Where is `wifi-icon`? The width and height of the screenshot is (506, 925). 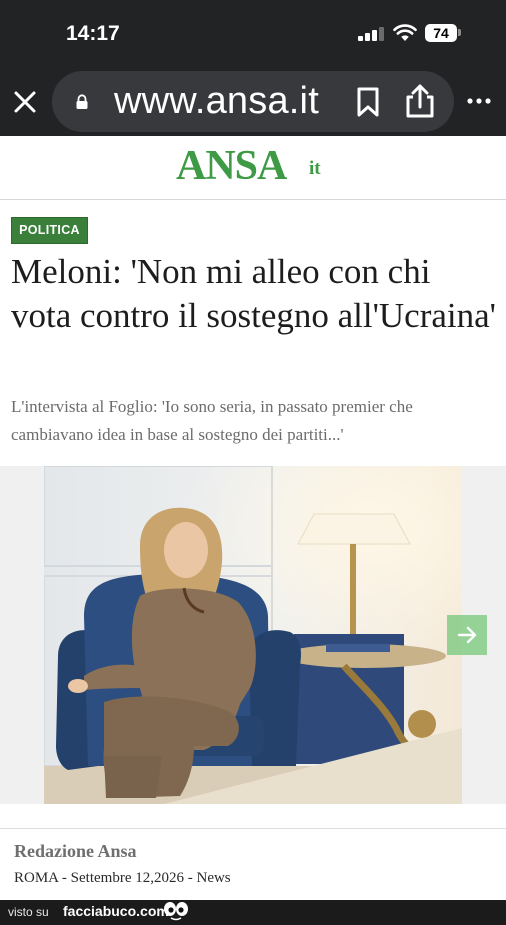
wifi-icon is located at coordinates (405, 32).